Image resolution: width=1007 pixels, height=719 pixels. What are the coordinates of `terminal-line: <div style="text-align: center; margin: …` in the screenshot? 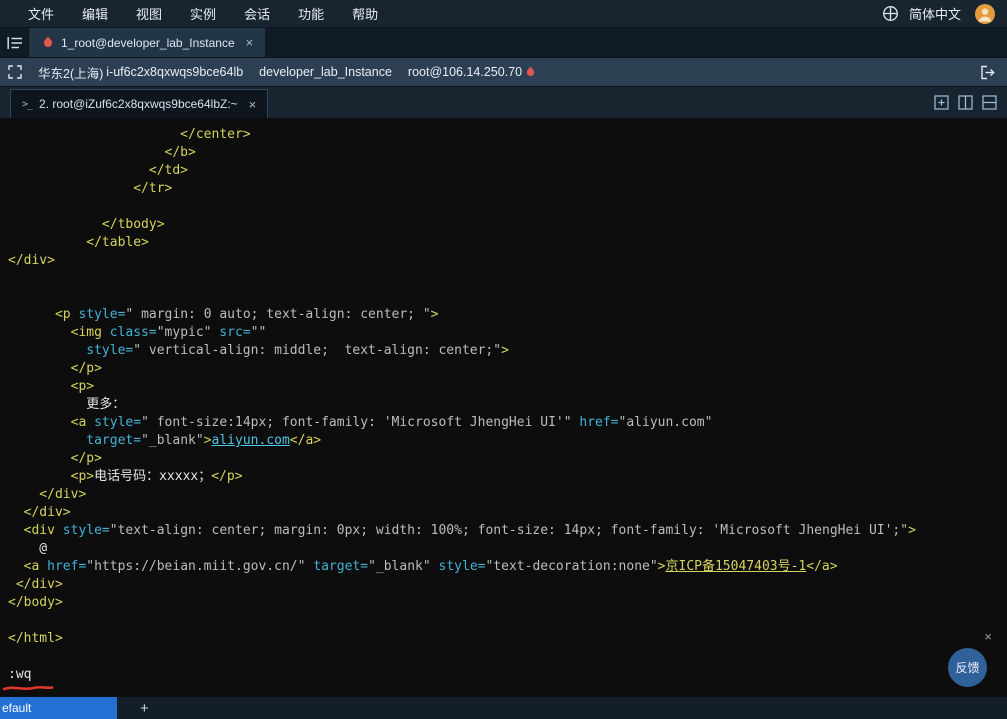 It's located at (462, 530).